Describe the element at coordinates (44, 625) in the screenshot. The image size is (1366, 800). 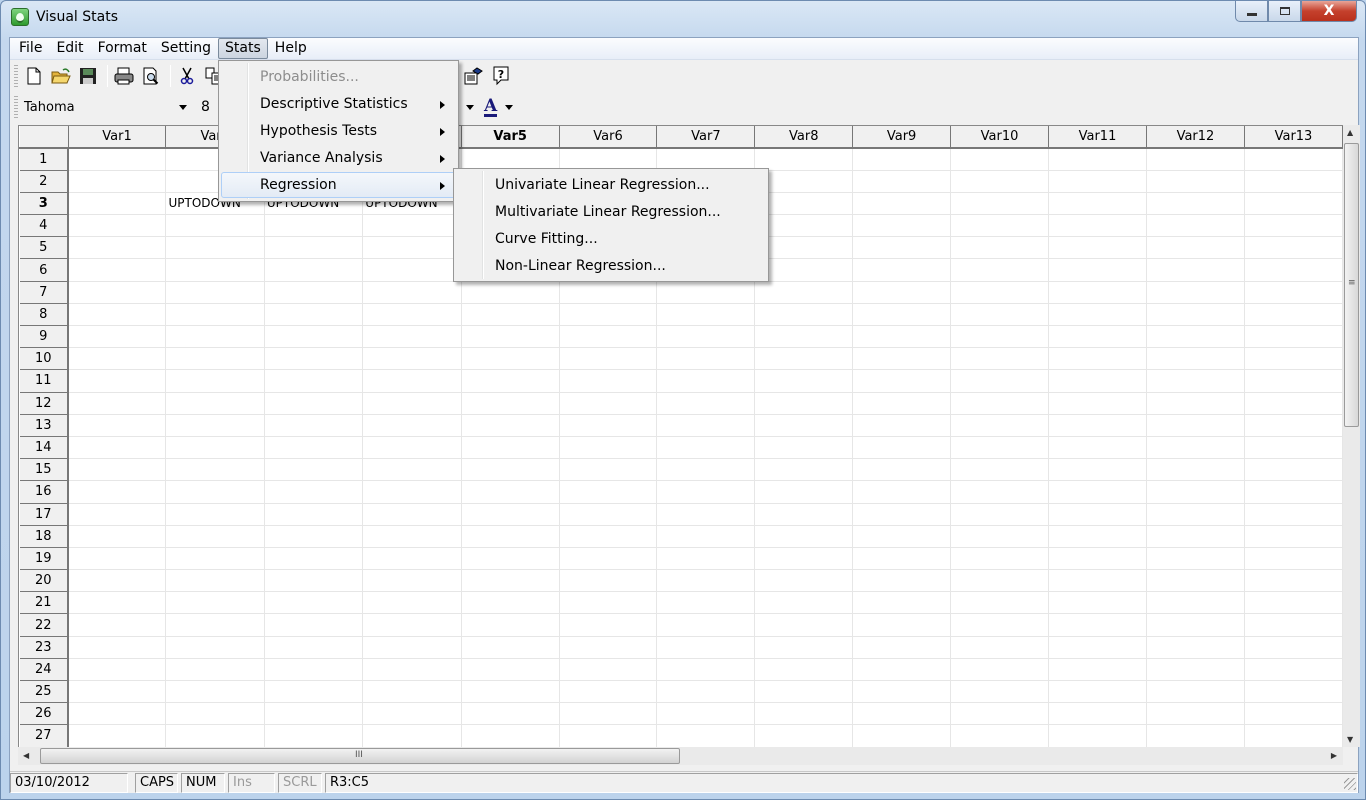
I see `row-header: 22` at that location.